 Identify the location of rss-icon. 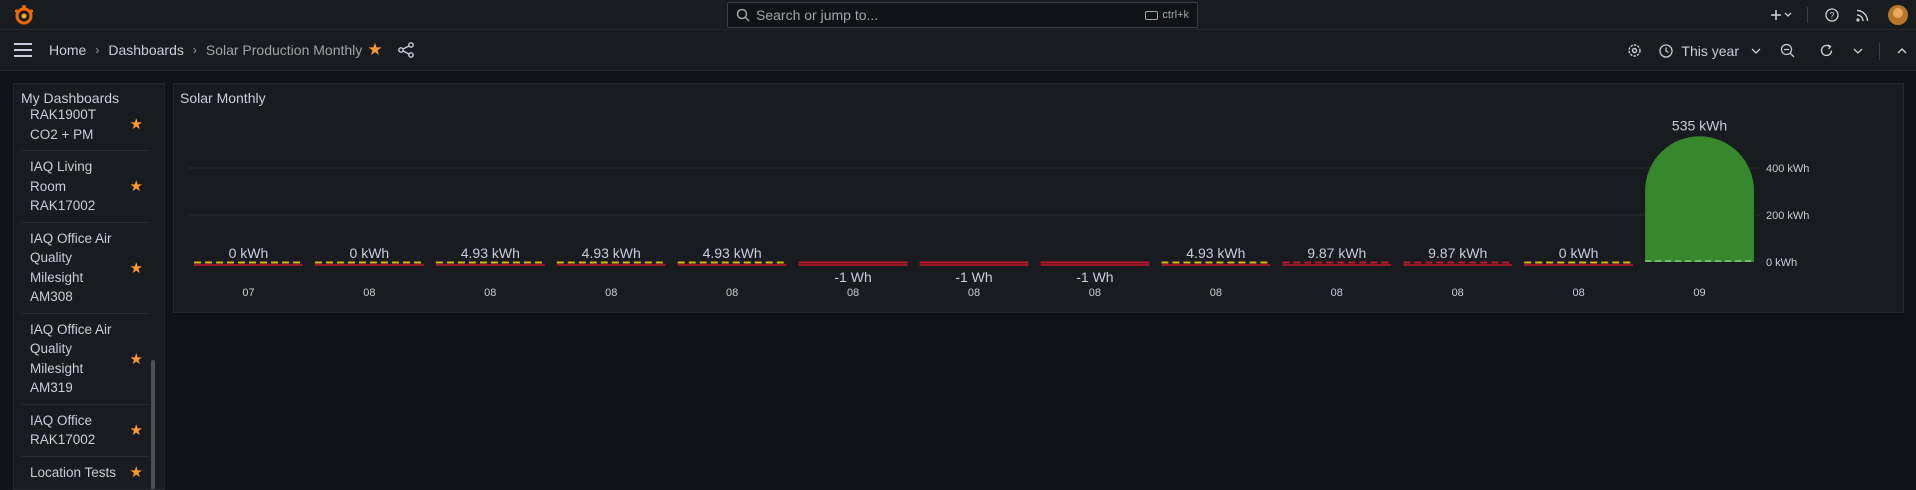
(1861, 15).